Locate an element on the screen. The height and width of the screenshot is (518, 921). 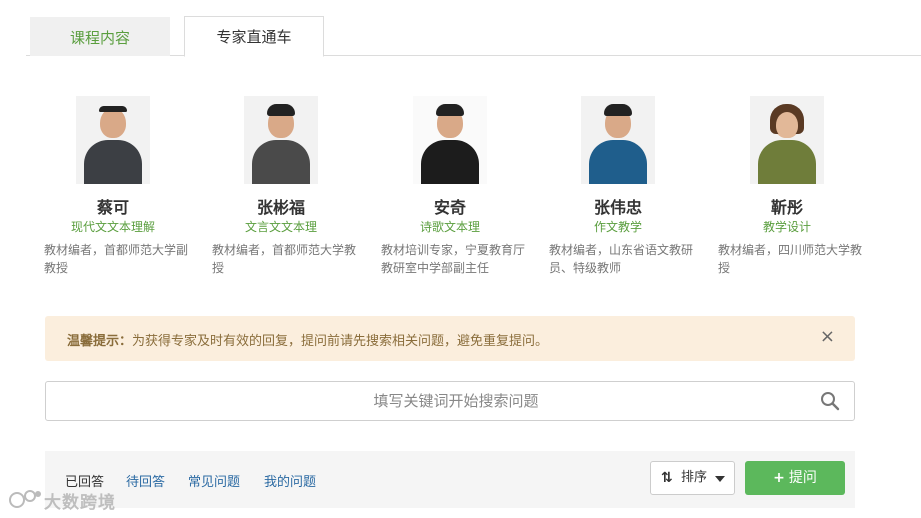
expert-description: 教材编者，首都师范大学教授 is located at coordinates (284, 259).